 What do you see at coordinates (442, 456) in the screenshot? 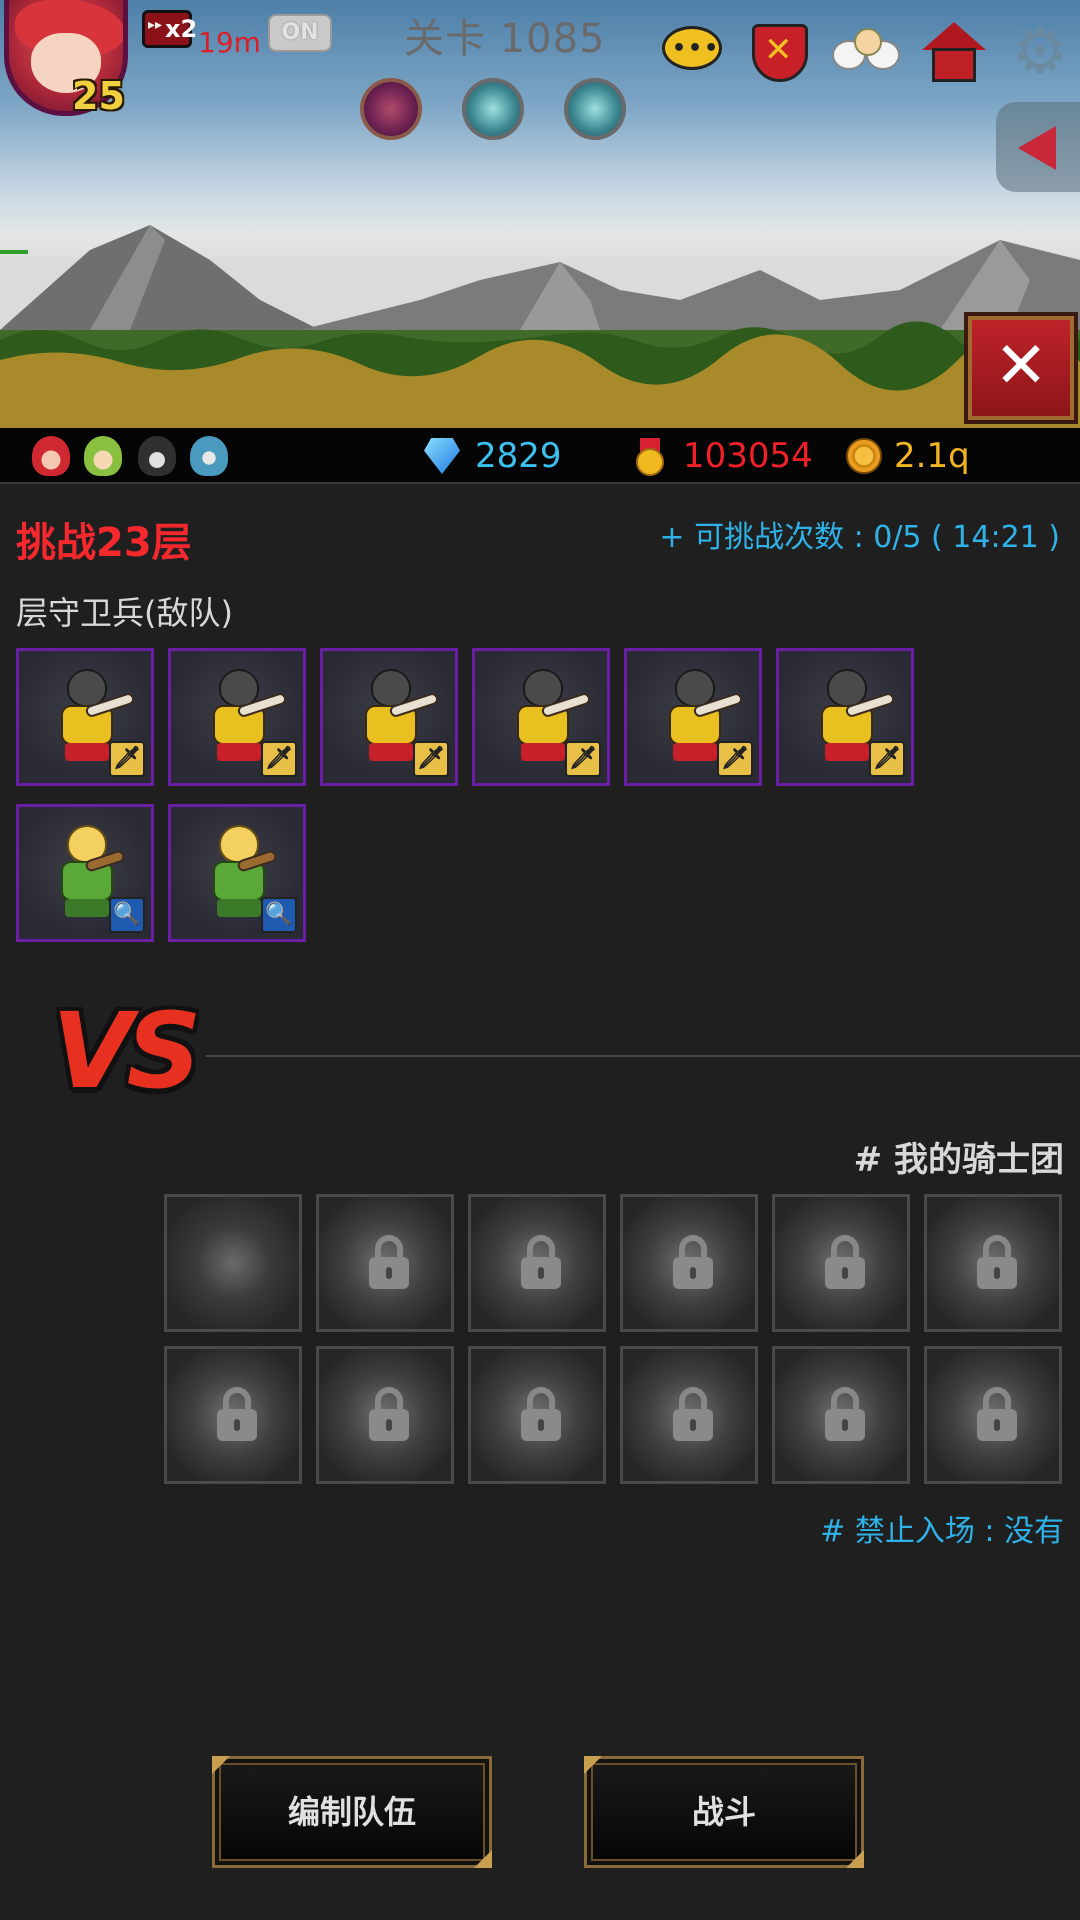
I see `diamond-icon` at bounding box center [442, 456].